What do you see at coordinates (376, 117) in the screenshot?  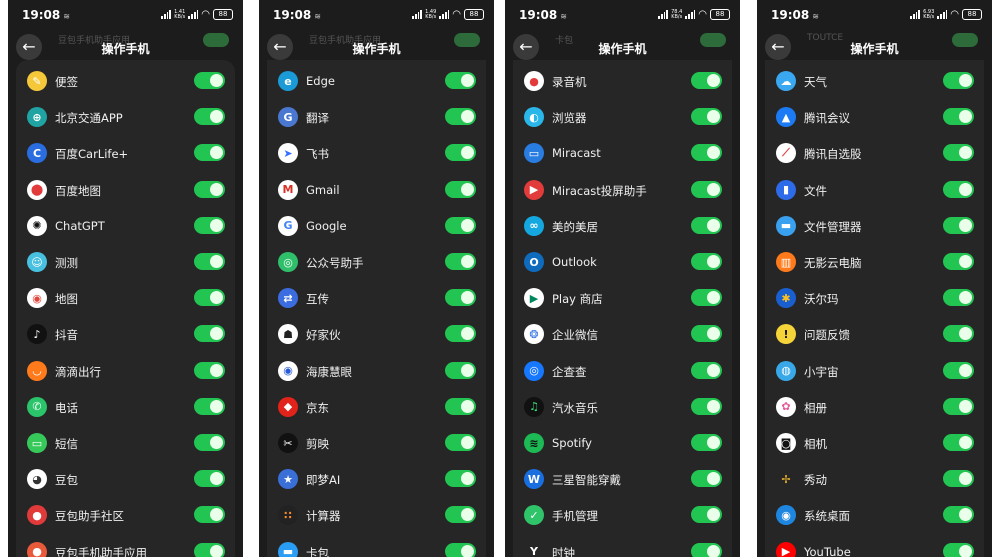 I see `app-row: G 翻译` at bounding box center [376, 117].